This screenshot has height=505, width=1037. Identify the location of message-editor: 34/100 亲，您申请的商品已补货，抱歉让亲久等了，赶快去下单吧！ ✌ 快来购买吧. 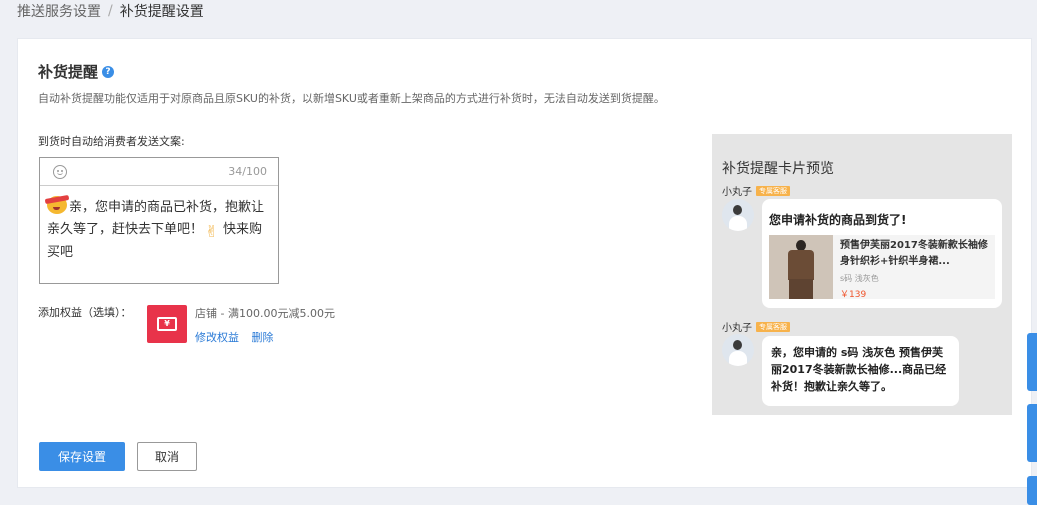
(159, 220).